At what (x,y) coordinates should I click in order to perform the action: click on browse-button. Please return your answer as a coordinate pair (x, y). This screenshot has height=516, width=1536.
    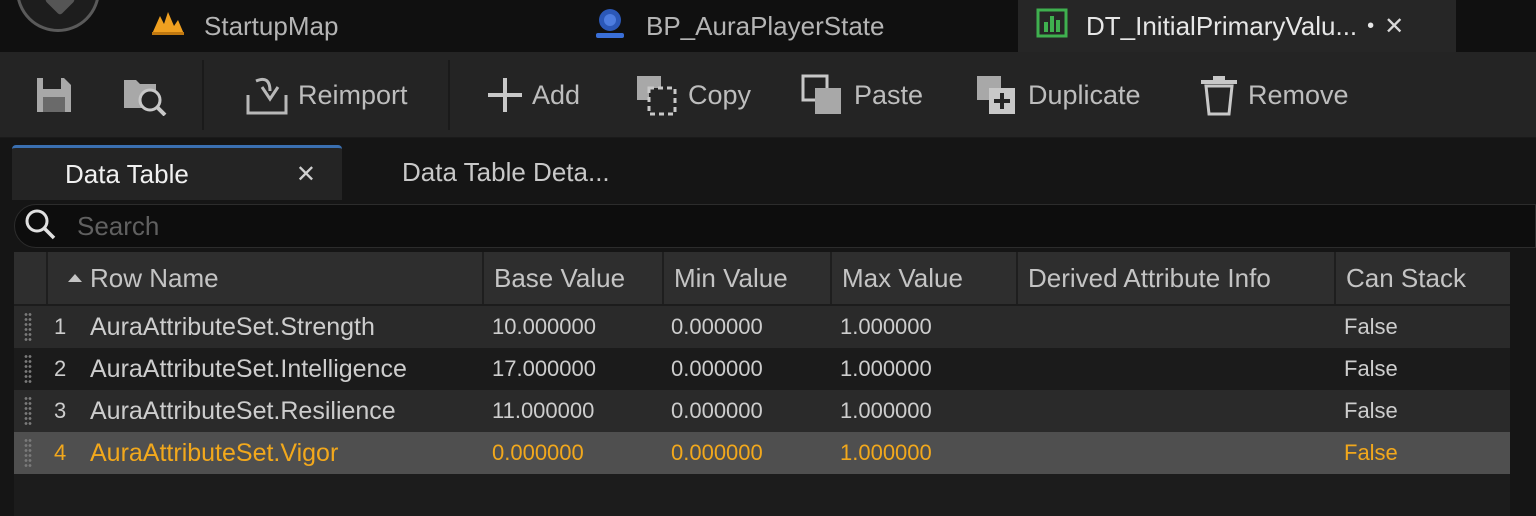
    Looking at the image, I should click on (145, 95).